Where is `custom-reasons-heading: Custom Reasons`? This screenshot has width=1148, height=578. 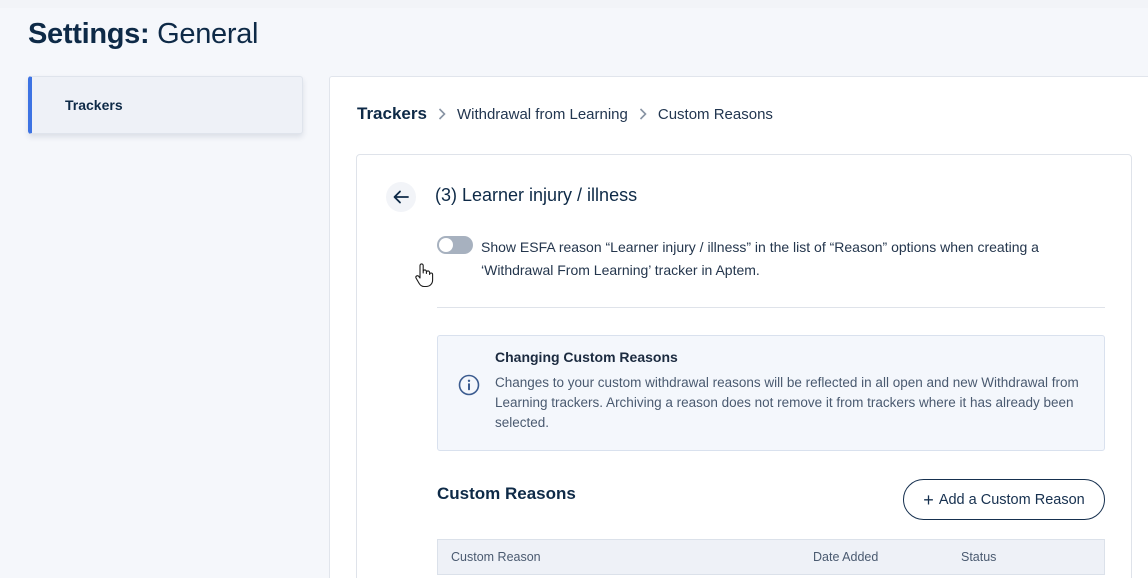 custom-reasons-heading: Custom Reasons is located at coordinates (506, 493).